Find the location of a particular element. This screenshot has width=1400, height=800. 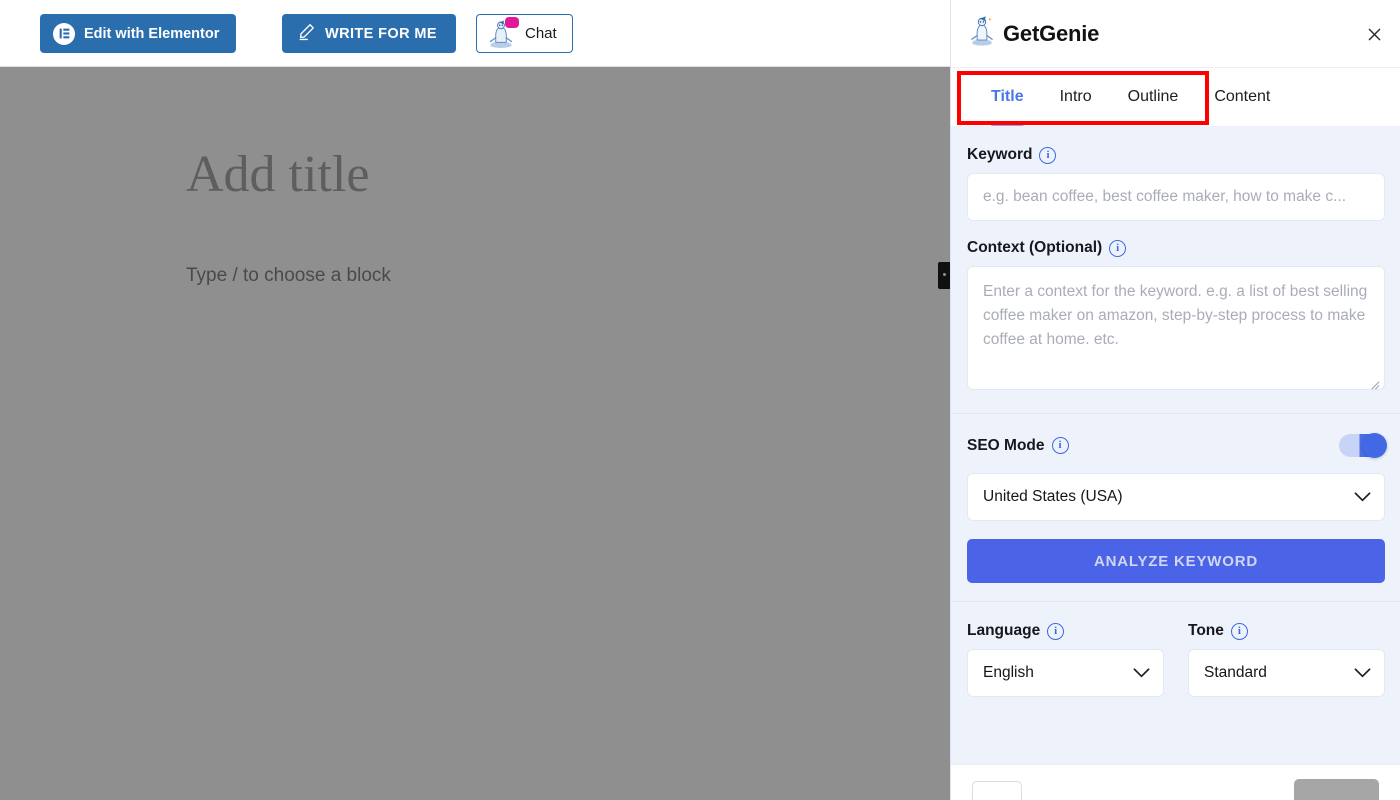

tab-outline: Outline is located at coordinates (1153, 97).